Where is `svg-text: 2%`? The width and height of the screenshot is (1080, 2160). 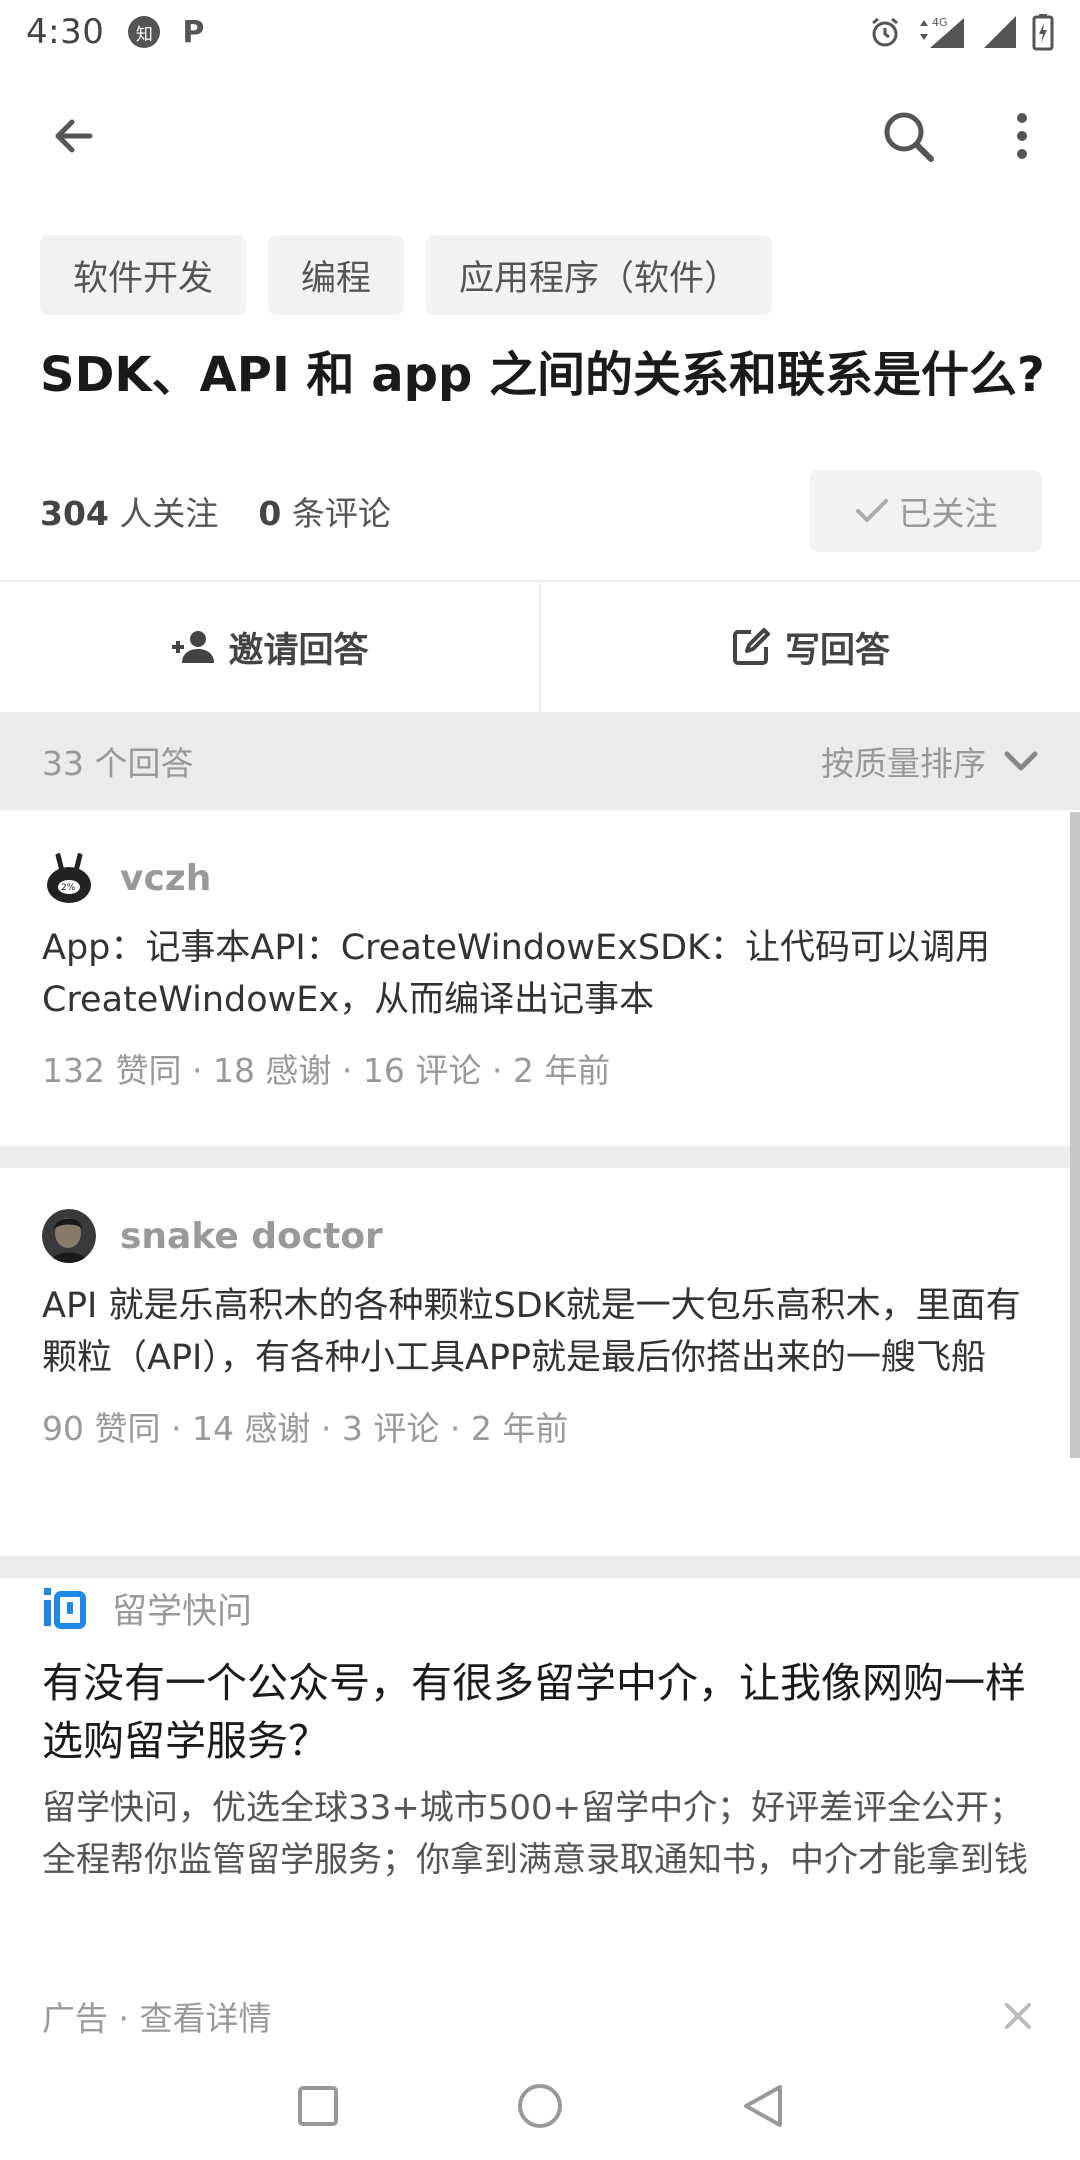 svg-text: 2% is located at coordinates (68, 888).